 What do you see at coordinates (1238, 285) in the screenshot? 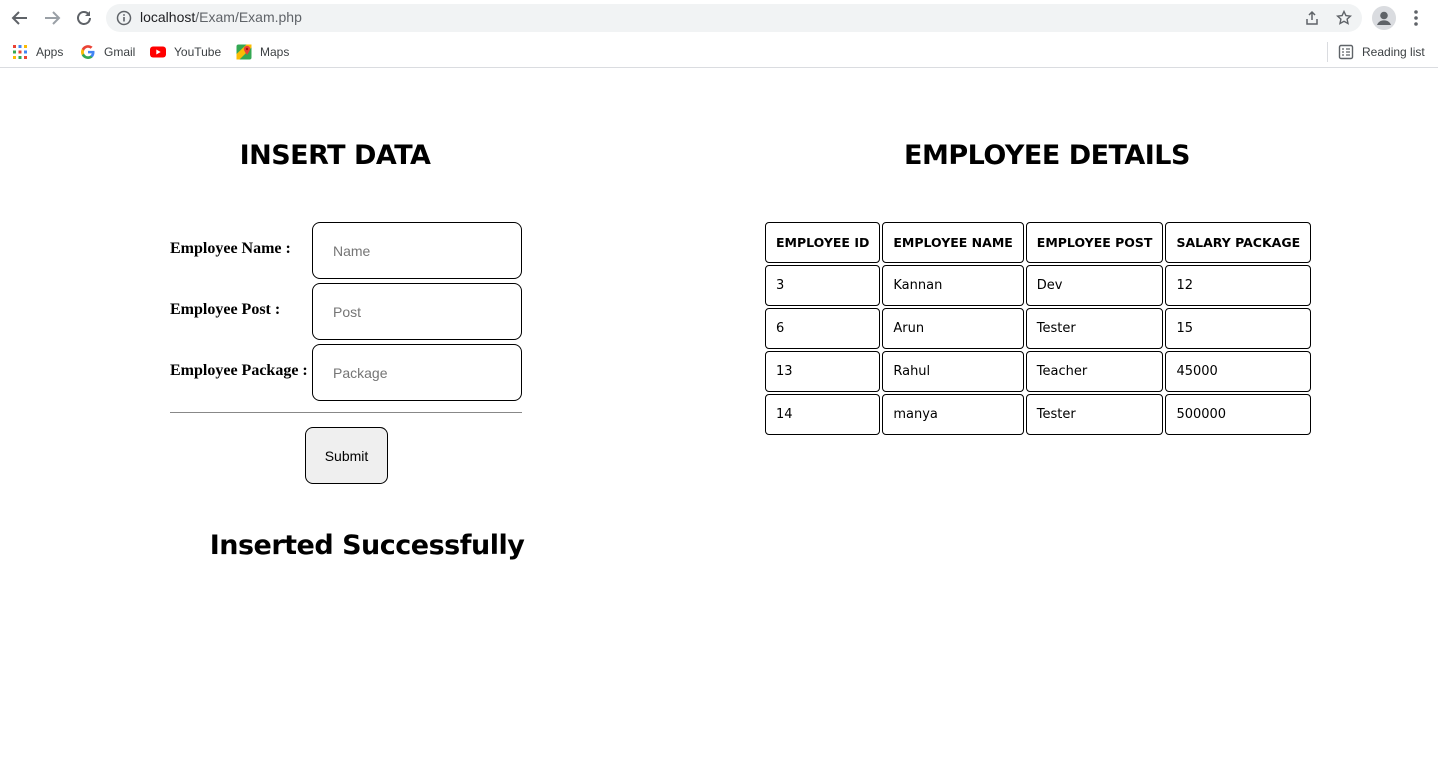
I see `cell-salary-package: 12` at bounding box center [1238, 285].